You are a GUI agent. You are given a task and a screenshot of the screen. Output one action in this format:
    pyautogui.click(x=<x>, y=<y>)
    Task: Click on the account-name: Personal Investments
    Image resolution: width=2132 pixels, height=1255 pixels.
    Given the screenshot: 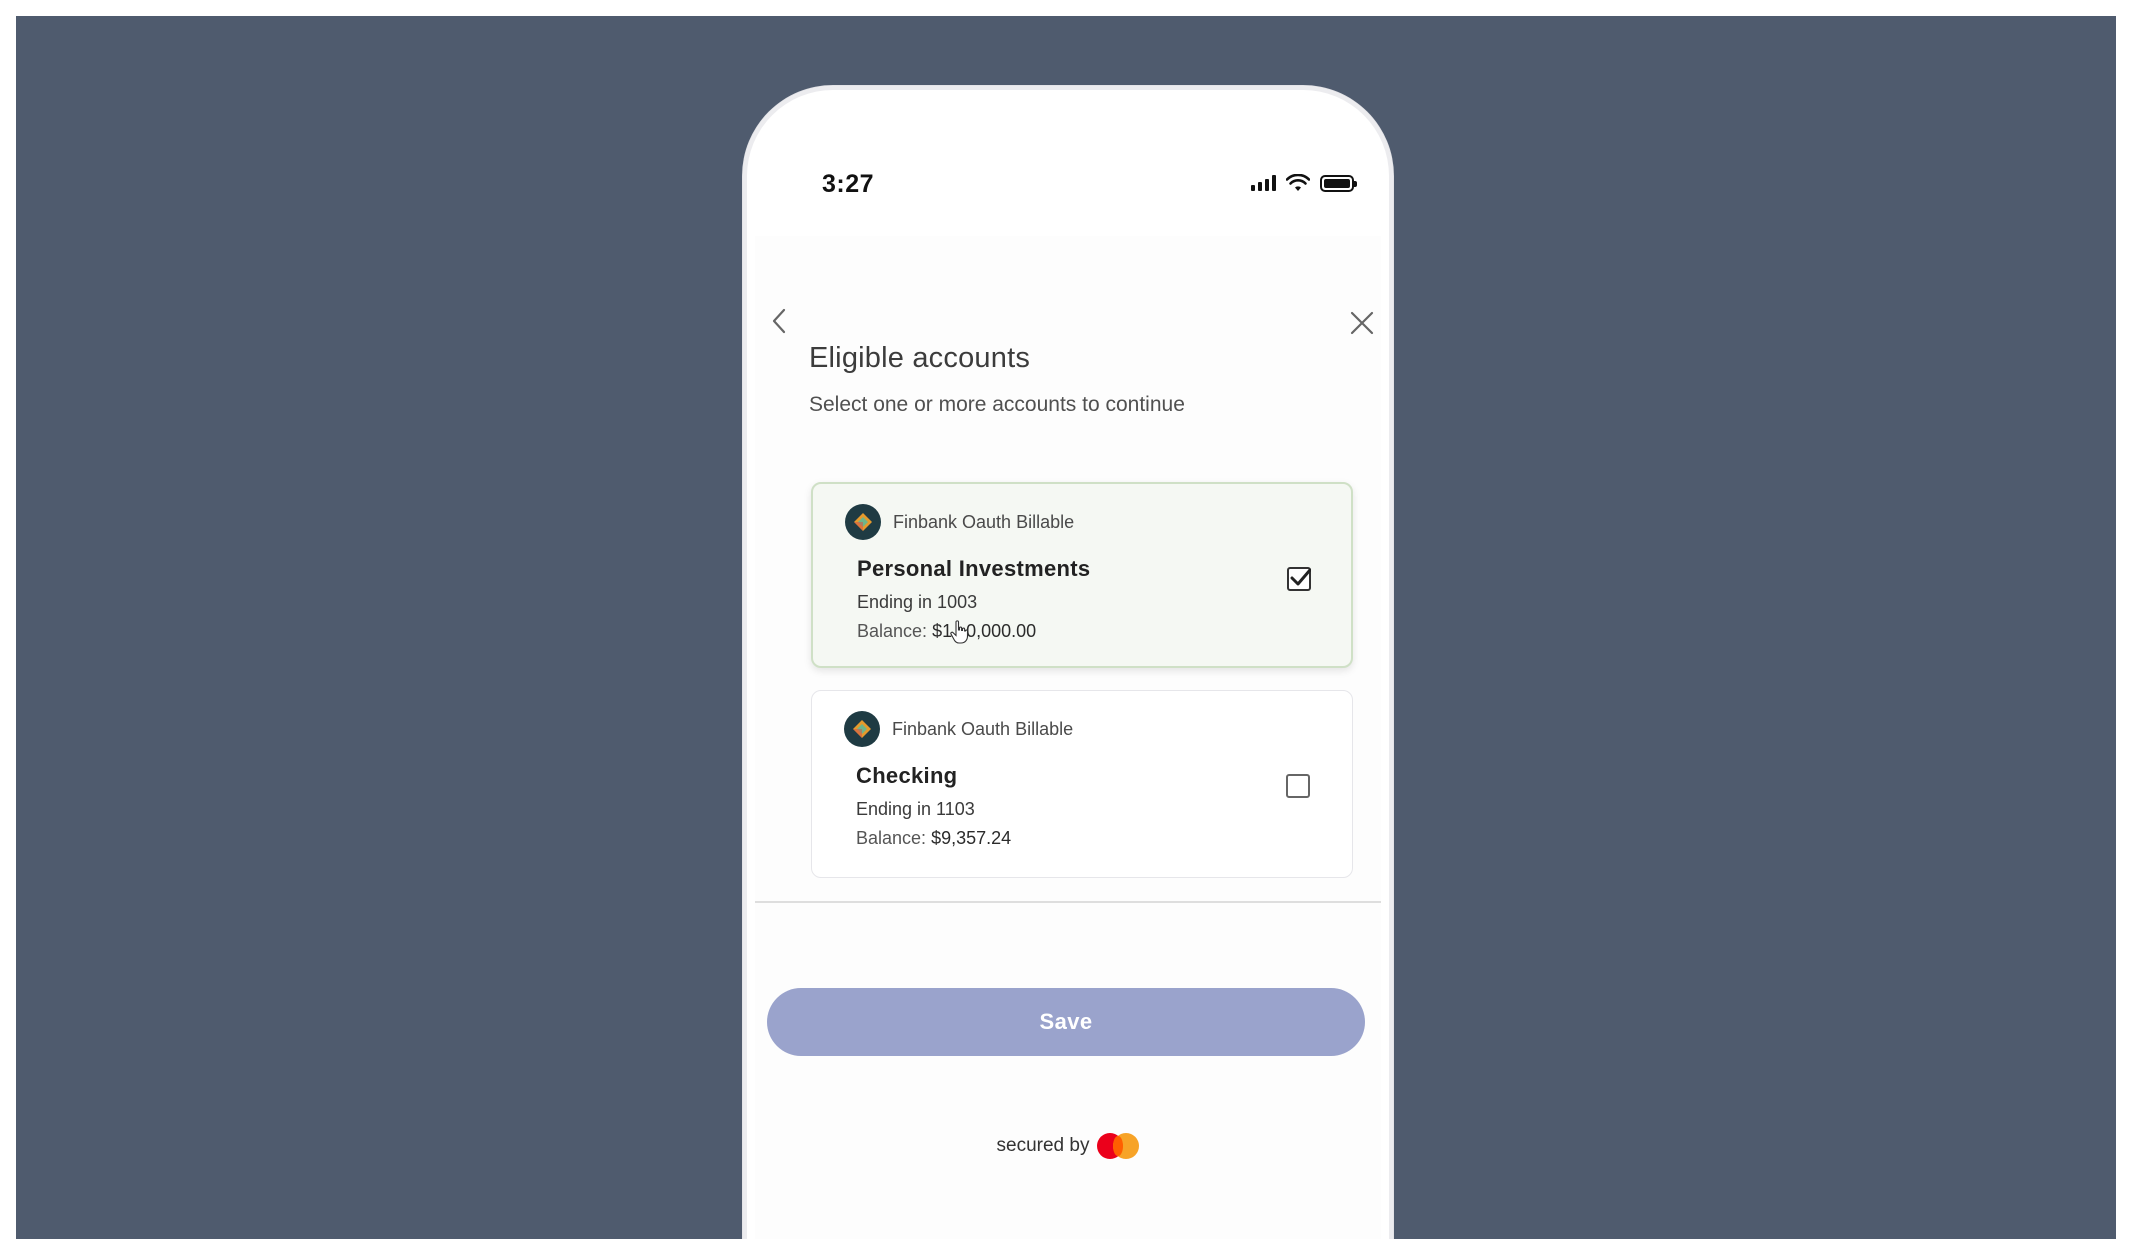 What is the action you would take?
    pyautogui.click(x=974, y=568)
    